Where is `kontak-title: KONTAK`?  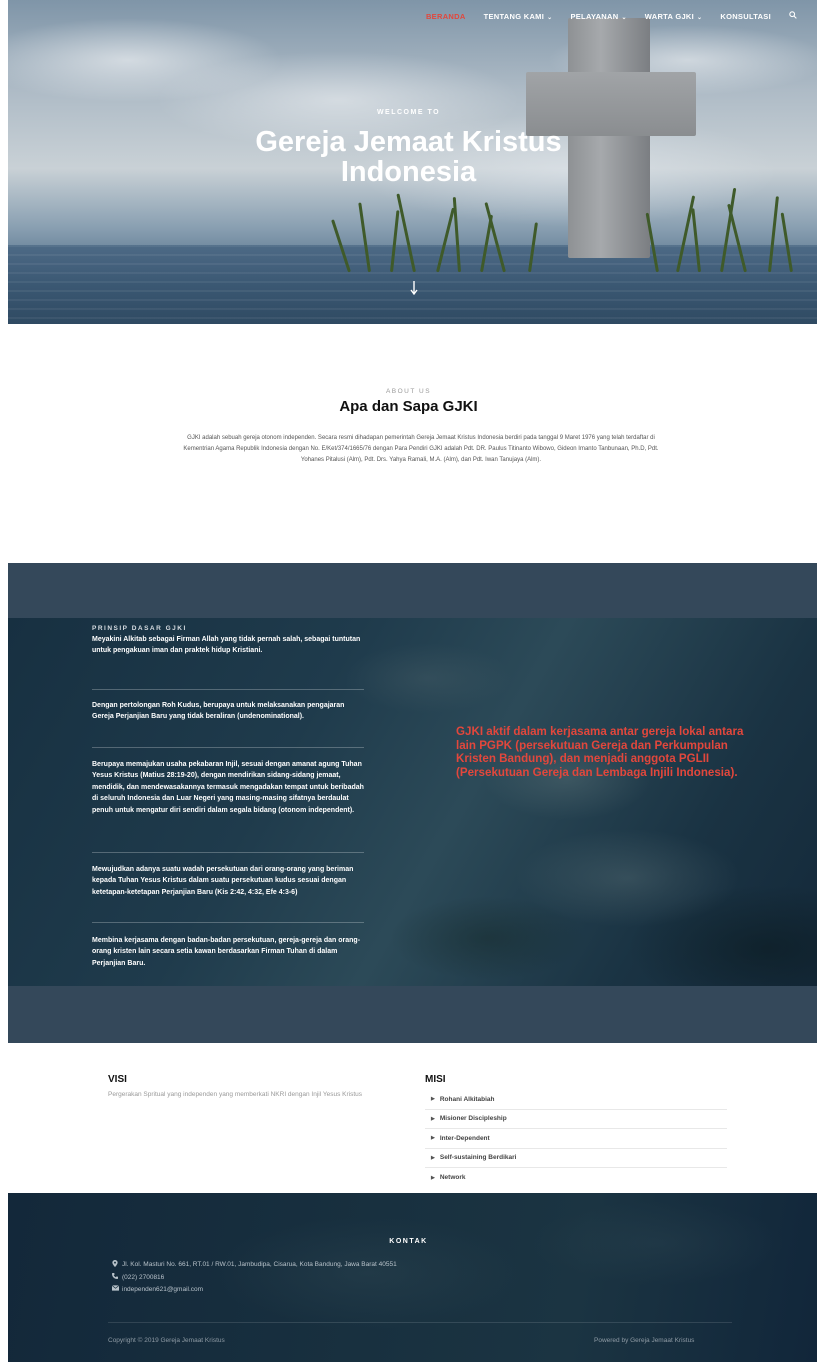
kontak-title: KONTAK is located at coordinates (408, 1241).